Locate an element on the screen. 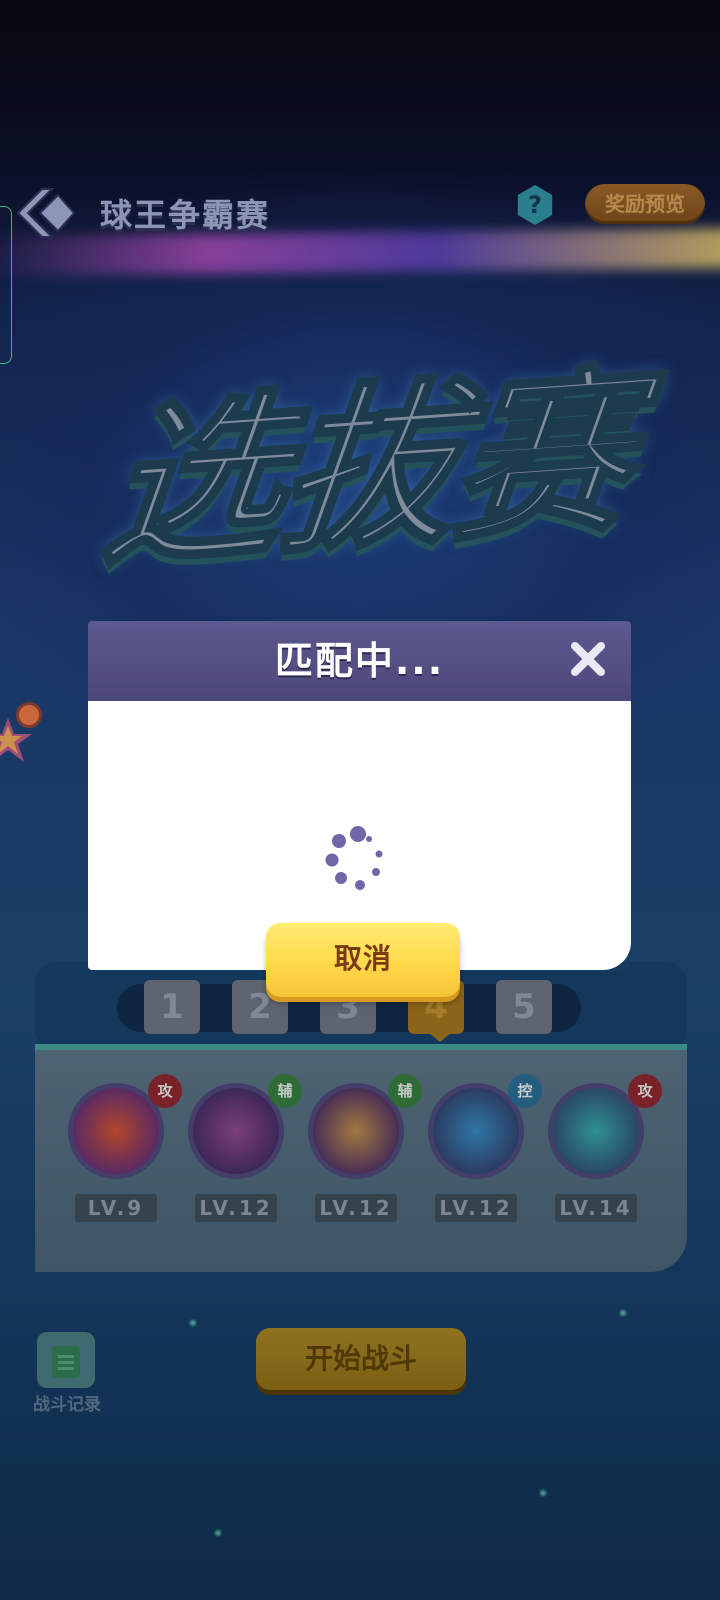  notification-dot is located at coordinates (29, 715).